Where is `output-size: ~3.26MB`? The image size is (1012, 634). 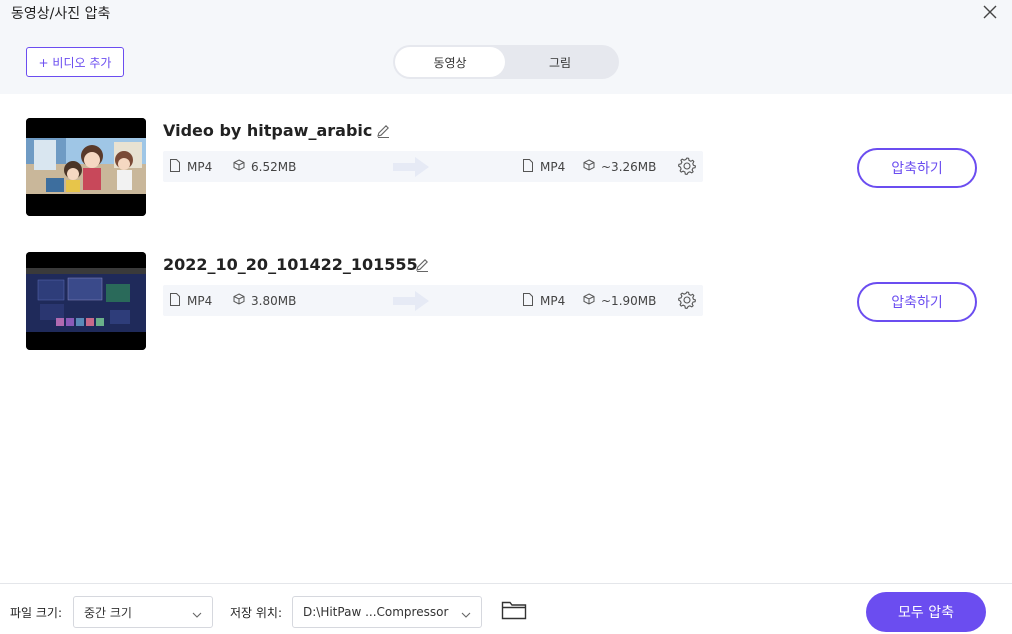
output-size: ~3.26MB is located at coordinates (619, 166).